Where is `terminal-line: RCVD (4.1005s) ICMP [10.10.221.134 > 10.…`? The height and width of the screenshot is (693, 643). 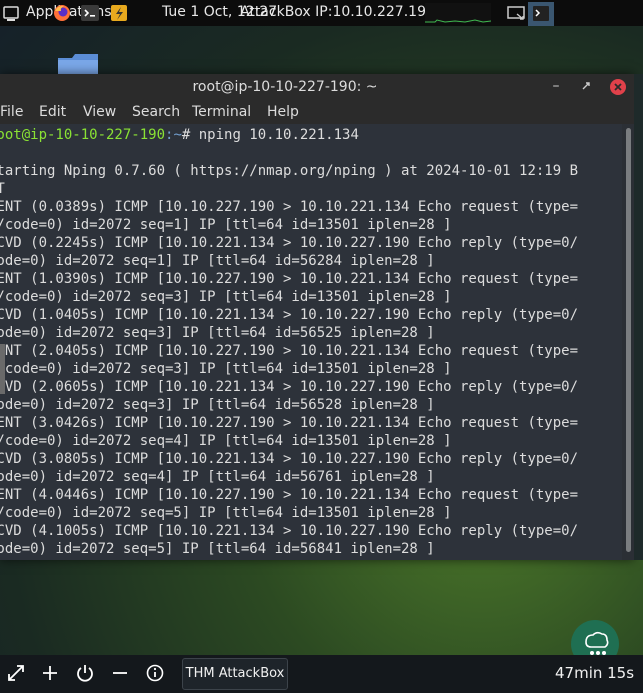
terminal-line: RCVD (4.1005s) ICMP [10.10.221.134 > 10.… is located at coordinates (289, 531).